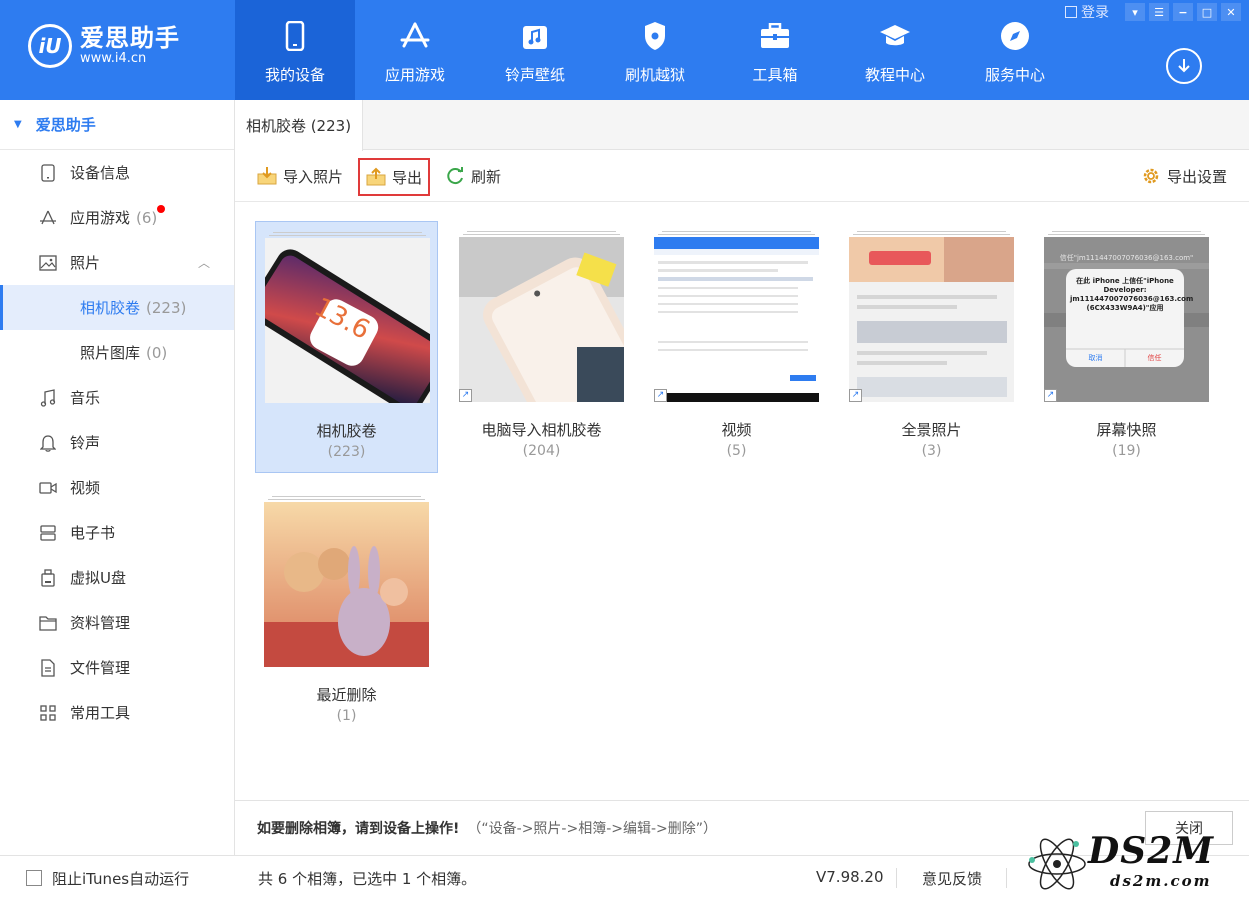 The width and height of the screenshot is (1249, 899). Describe the element at coordinates (1006, 878) in the screenshot. I see `divider` at that location.